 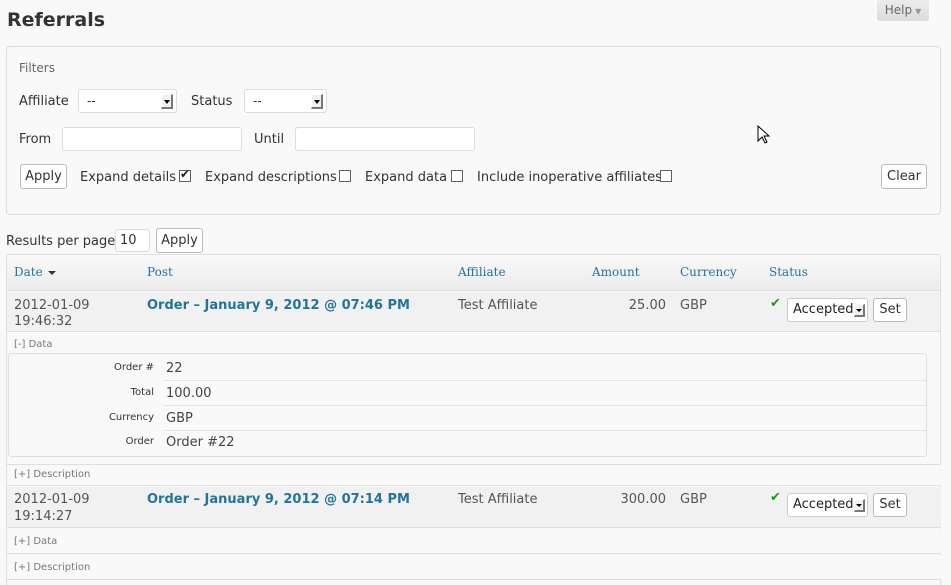 What do you see at coordinates (285, 101) in the screenshot?
I see `status-select: --` at bounding box center [285, 101].